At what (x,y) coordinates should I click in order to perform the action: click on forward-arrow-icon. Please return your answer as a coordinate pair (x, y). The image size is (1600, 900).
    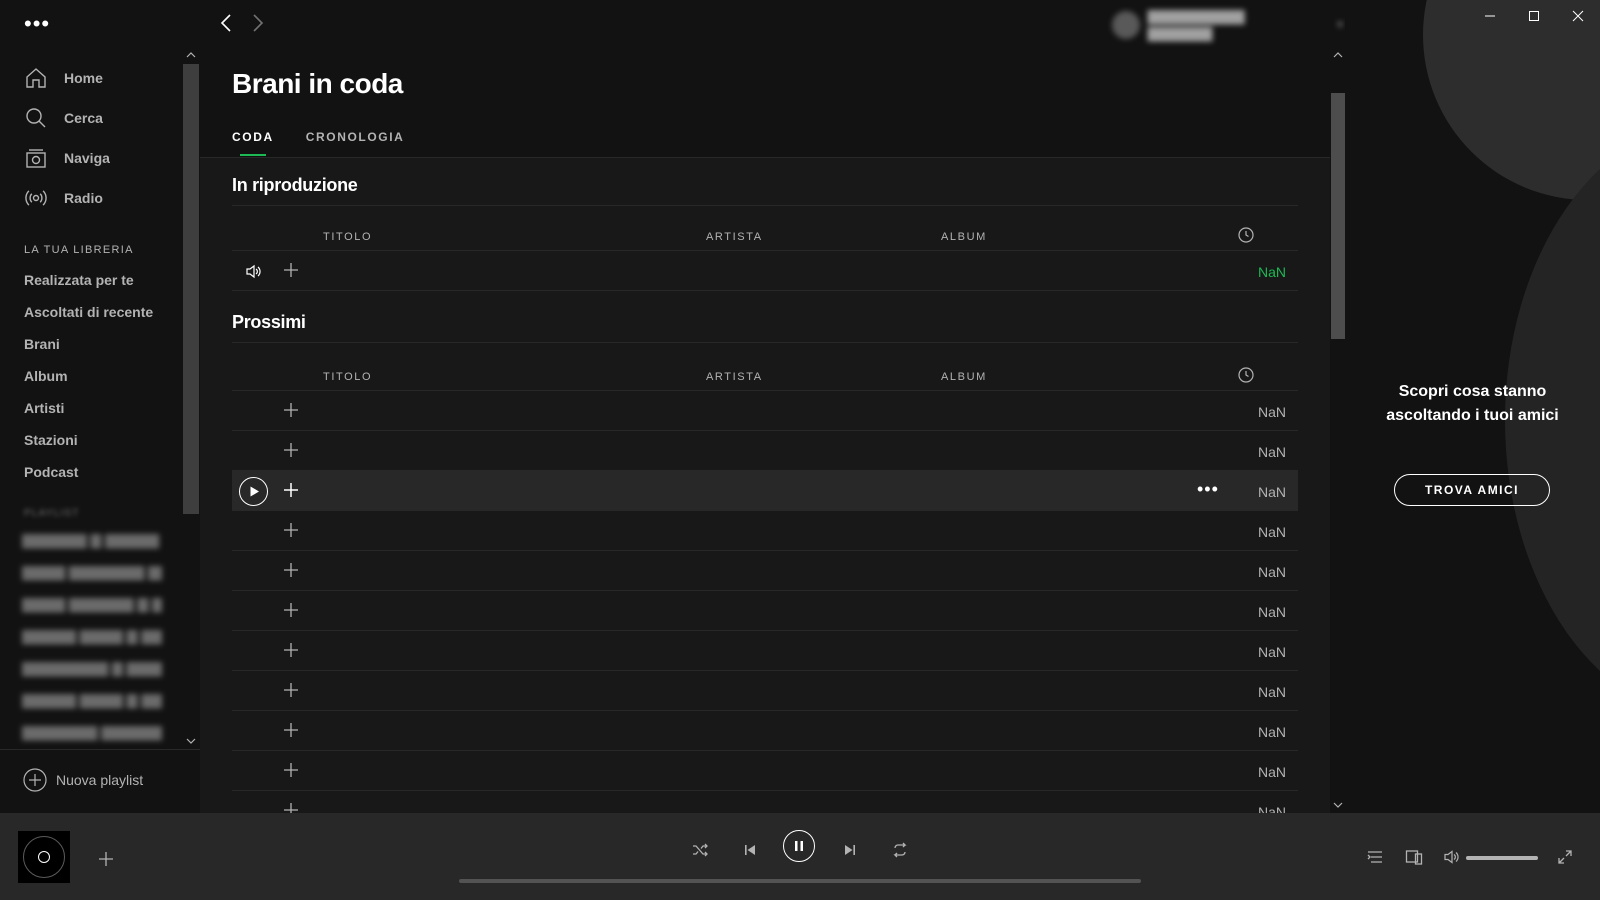
    Looking at the image, I should click on (258, 23).